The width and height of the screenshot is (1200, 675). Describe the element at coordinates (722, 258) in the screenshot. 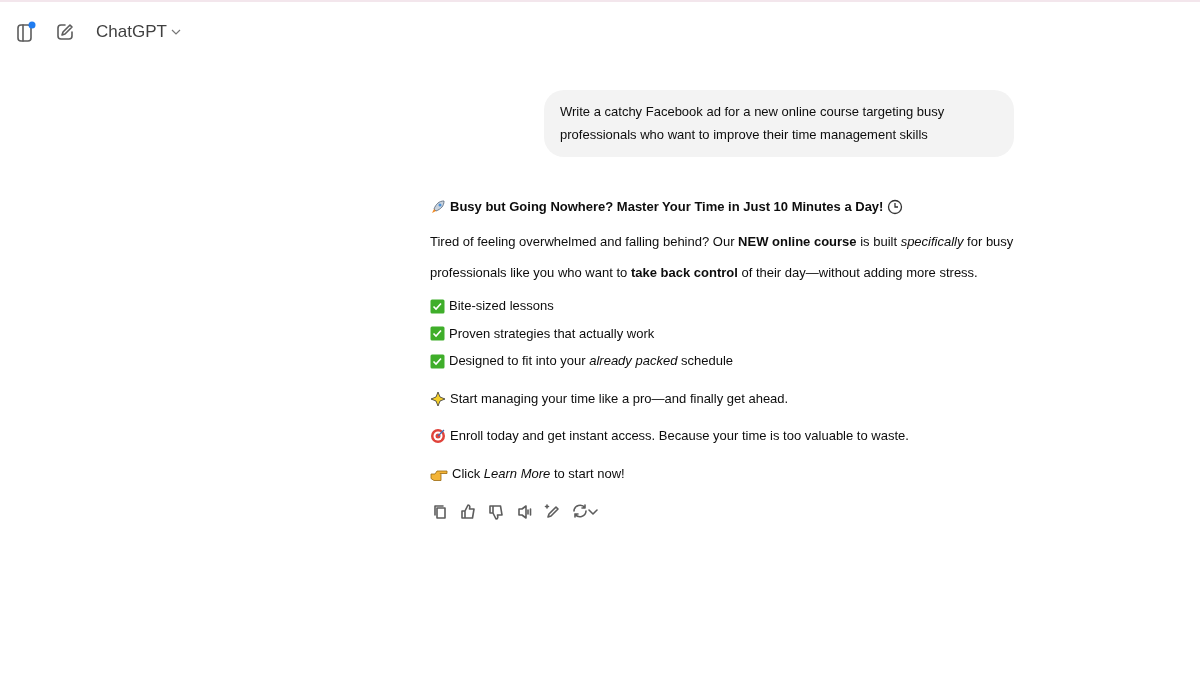

I see `ad-intro-paragraph: Tired of feeling overwhelmed and falling behind? Our NEW online course is built specifically for busy professionals like you who want to take back control of their day—without adding more stress.` at that location.